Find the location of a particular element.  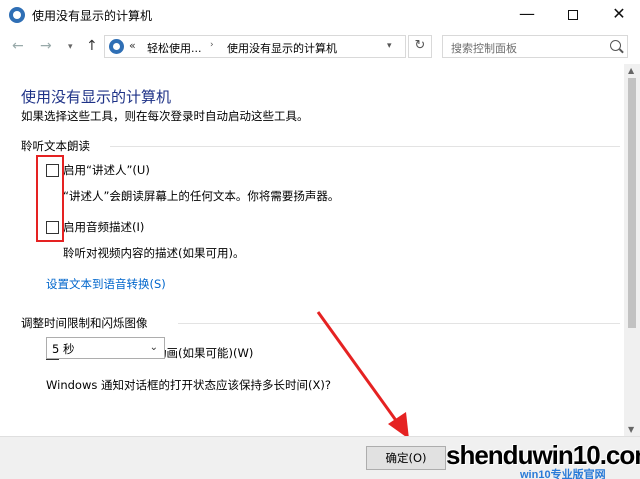

annotation-arrow is located at coordinates (362, 375).